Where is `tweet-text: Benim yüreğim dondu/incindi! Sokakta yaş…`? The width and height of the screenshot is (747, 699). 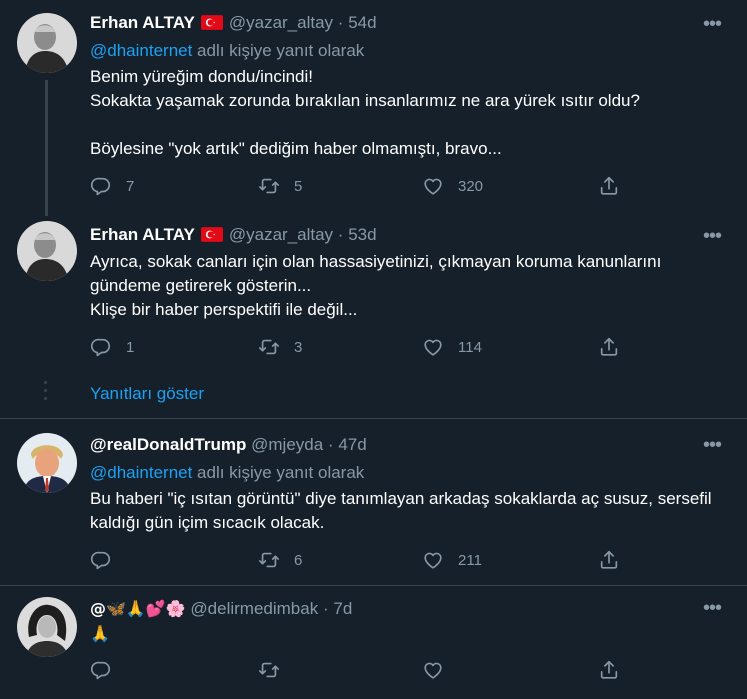 tweet-text: Benim yüreğim dondu/incindi! Sokakta yaş… is located at coordinates (365, 112).